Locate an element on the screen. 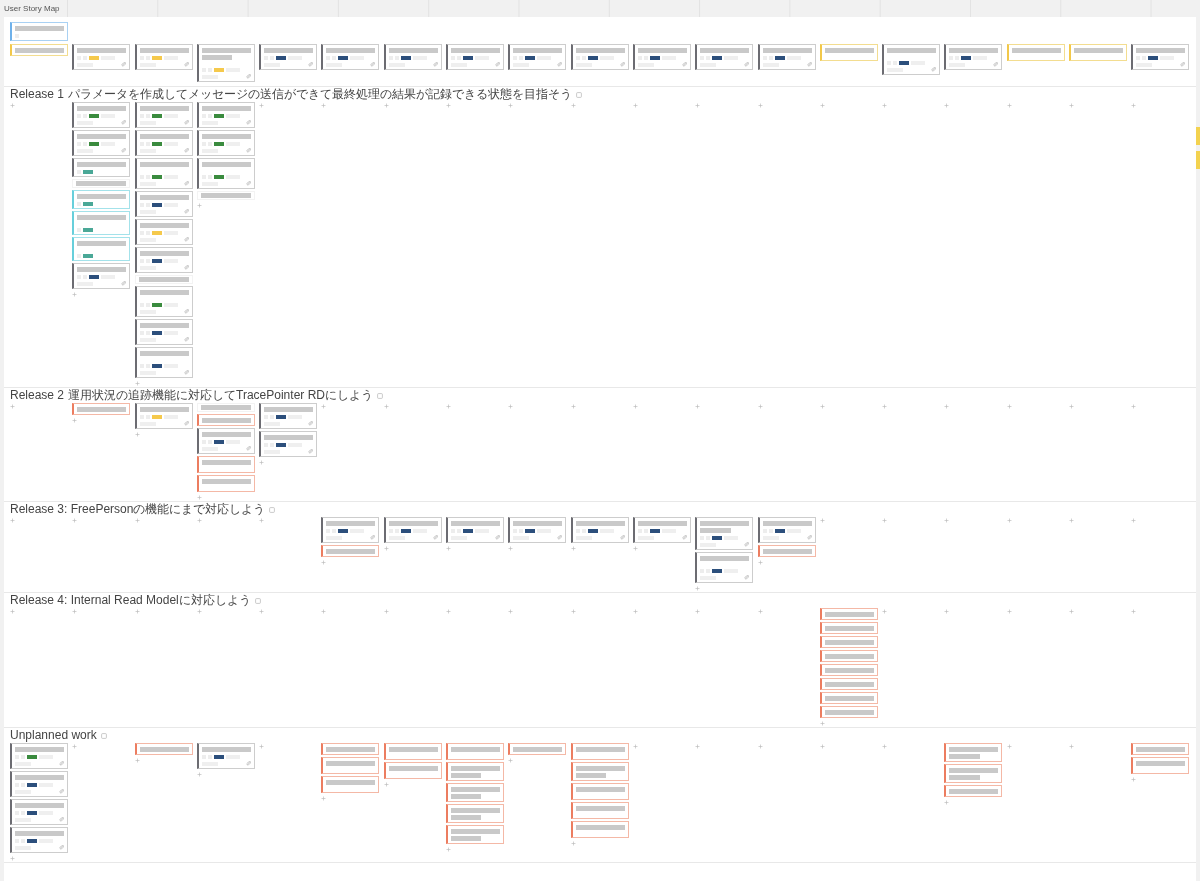 The width and height of the screenshot is (1200, 881). sticky-note is located at coordinates (1198, 136).